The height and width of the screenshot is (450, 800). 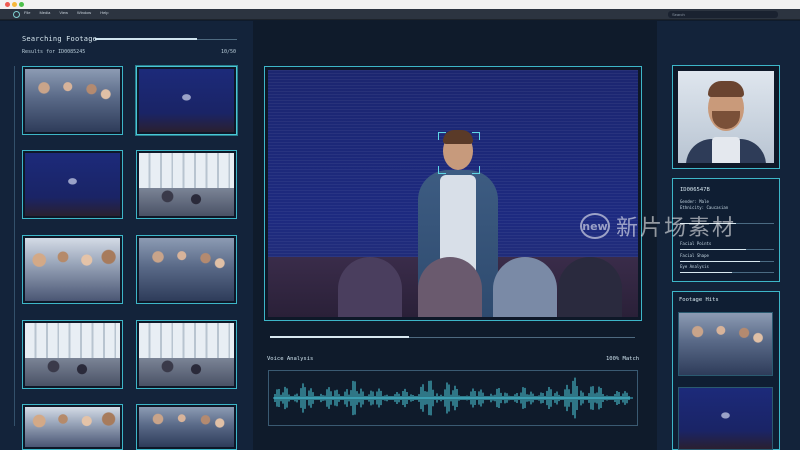 What do you see at coordinates (400, 4) in the screenshot?
I see `os-menubar` at bounding box center [400, 4].